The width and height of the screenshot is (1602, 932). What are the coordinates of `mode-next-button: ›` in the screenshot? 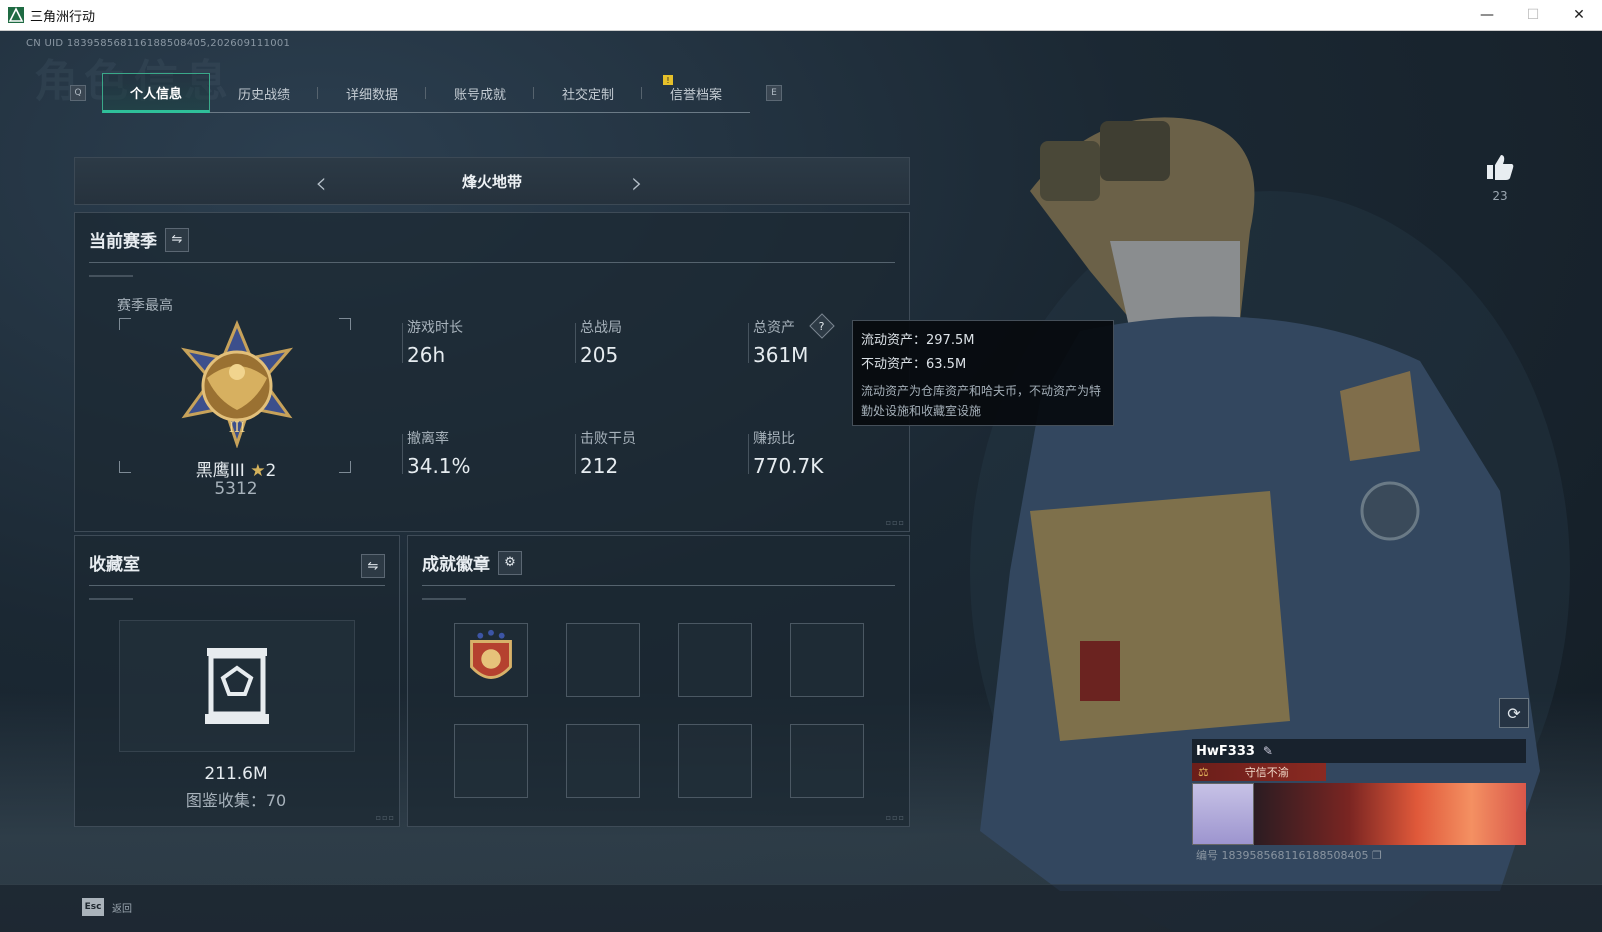 It's located at (637, 183).